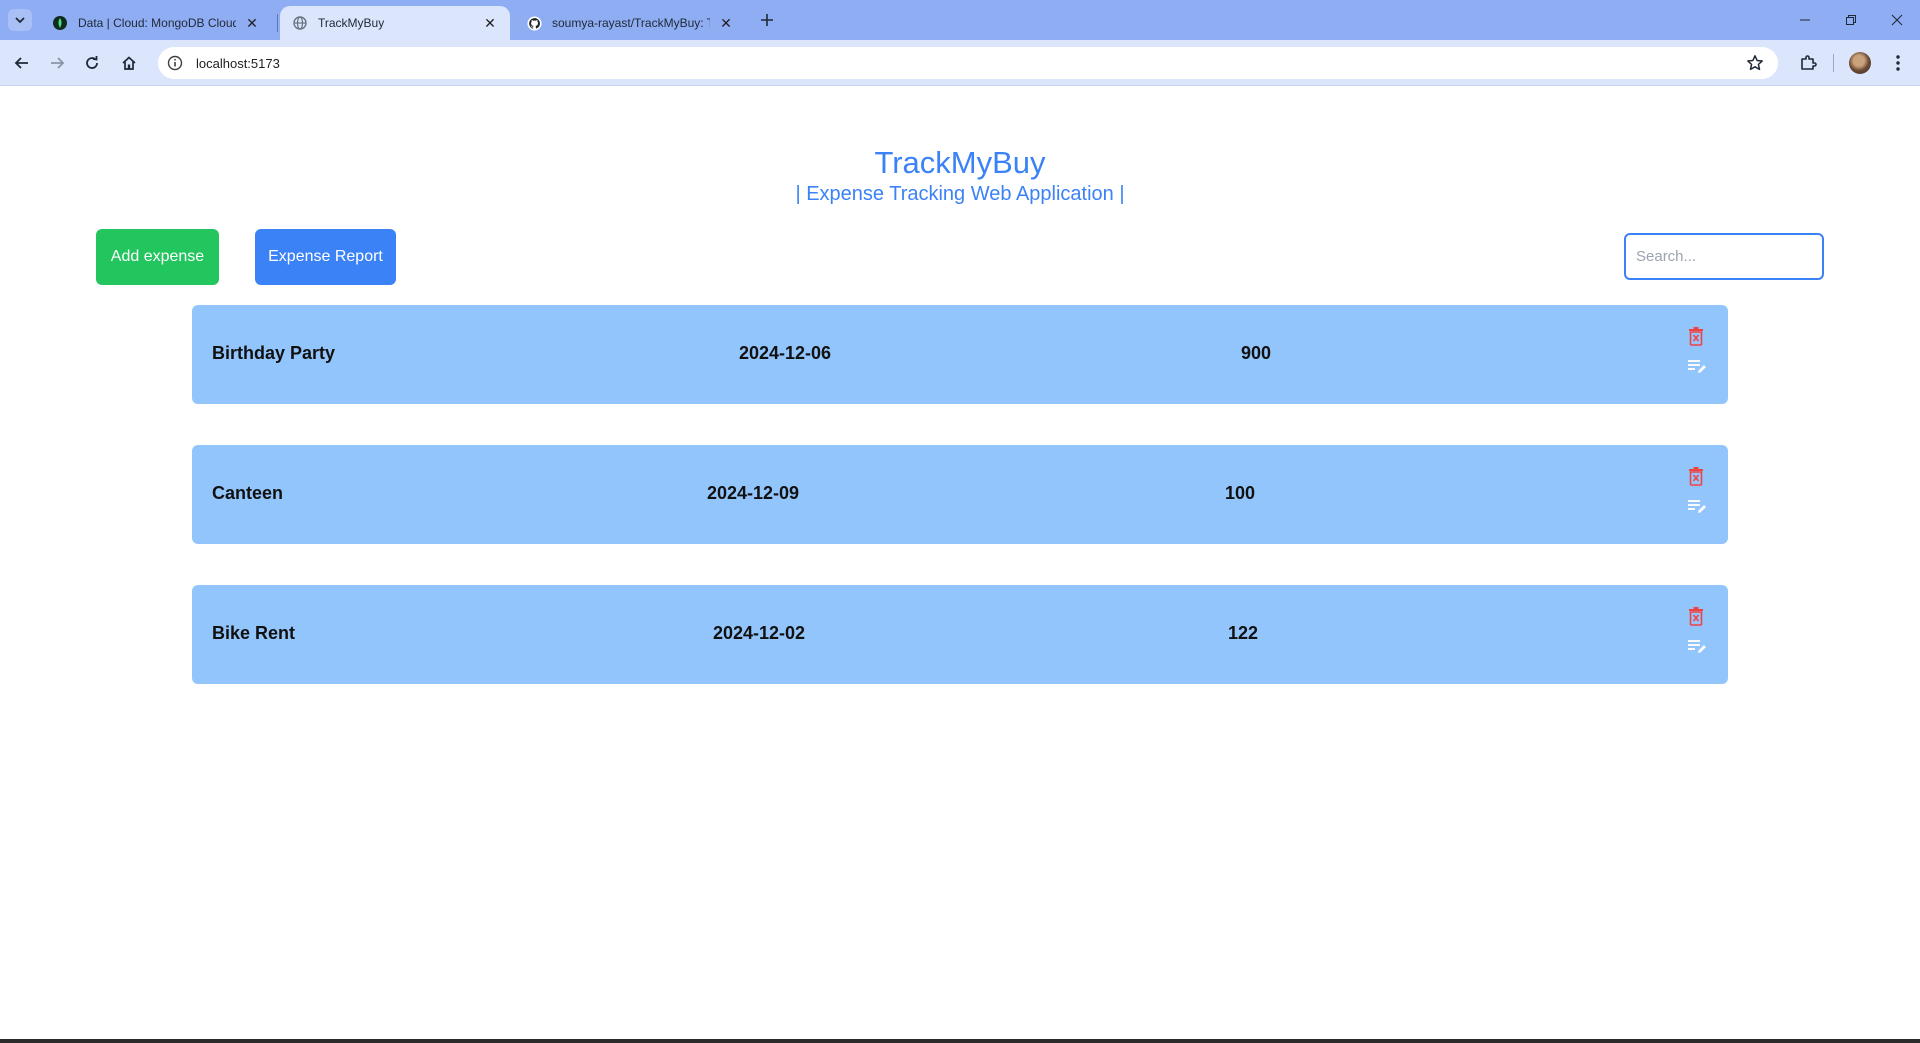 The height and width of the screenshot is (1043, 1920). I want to click on expense-date: 2024-12-09, so click(753, 493).